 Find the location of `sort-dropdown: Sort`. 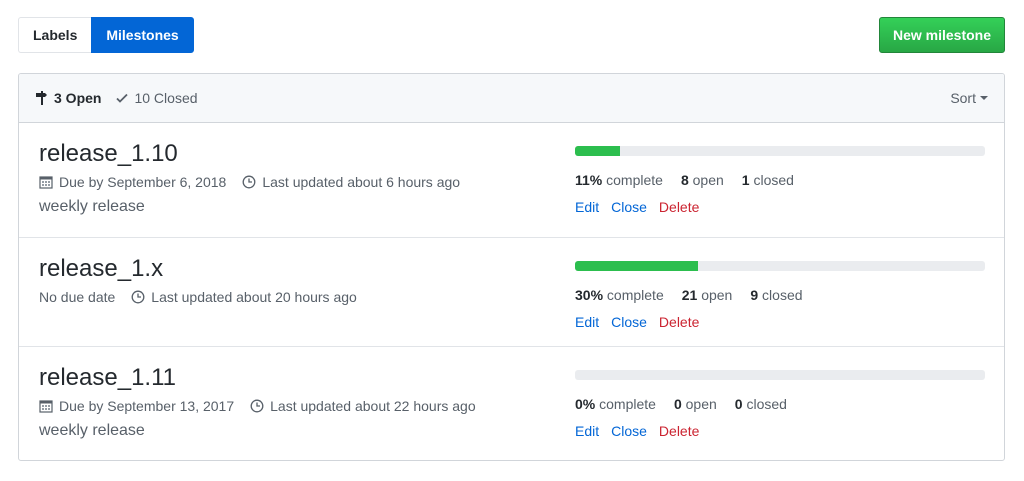

sort-dropdown: Sort is located at coordinates (969, 98).